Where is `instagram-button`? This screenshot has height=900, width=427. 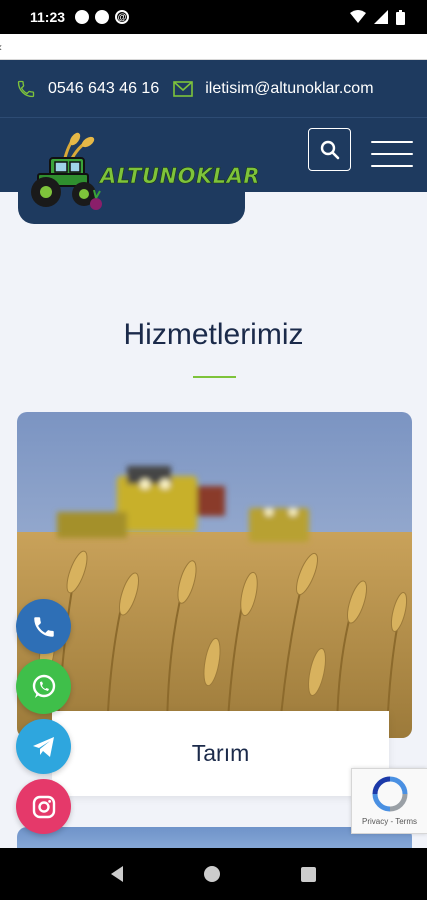
instagram-button is located at coordinates (43, 806).